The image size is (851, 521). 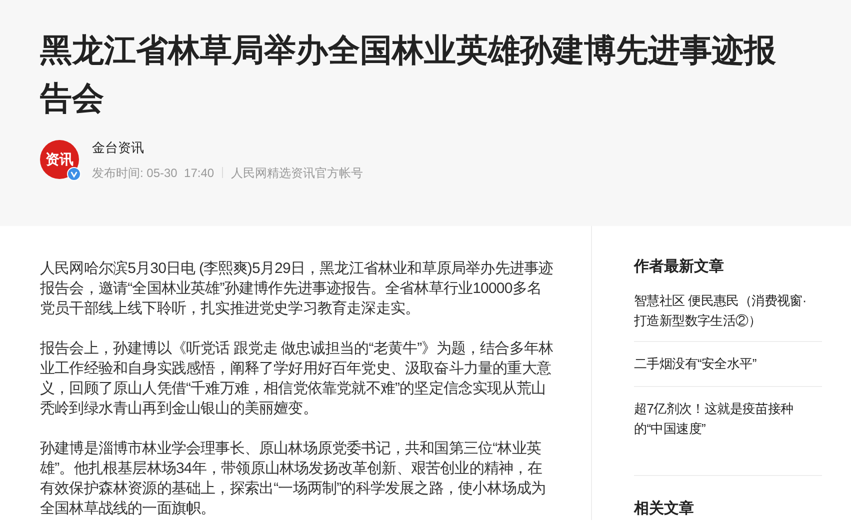 I want to click on article-link: 智慧社区 便民惠民（消费视窗·打造新型数字生活②）, so click(x=723, y=310).